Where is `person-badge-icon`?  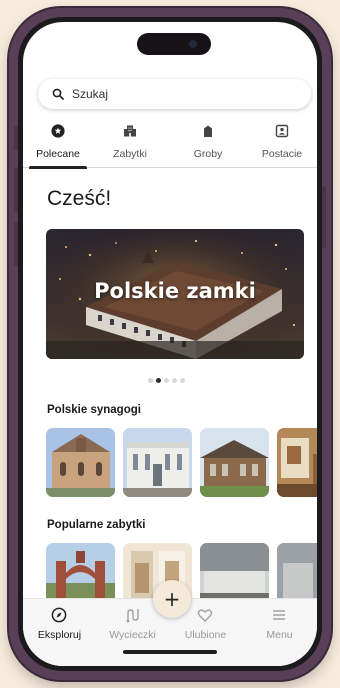 person-badge-icon is located at coordinates (282, 131).